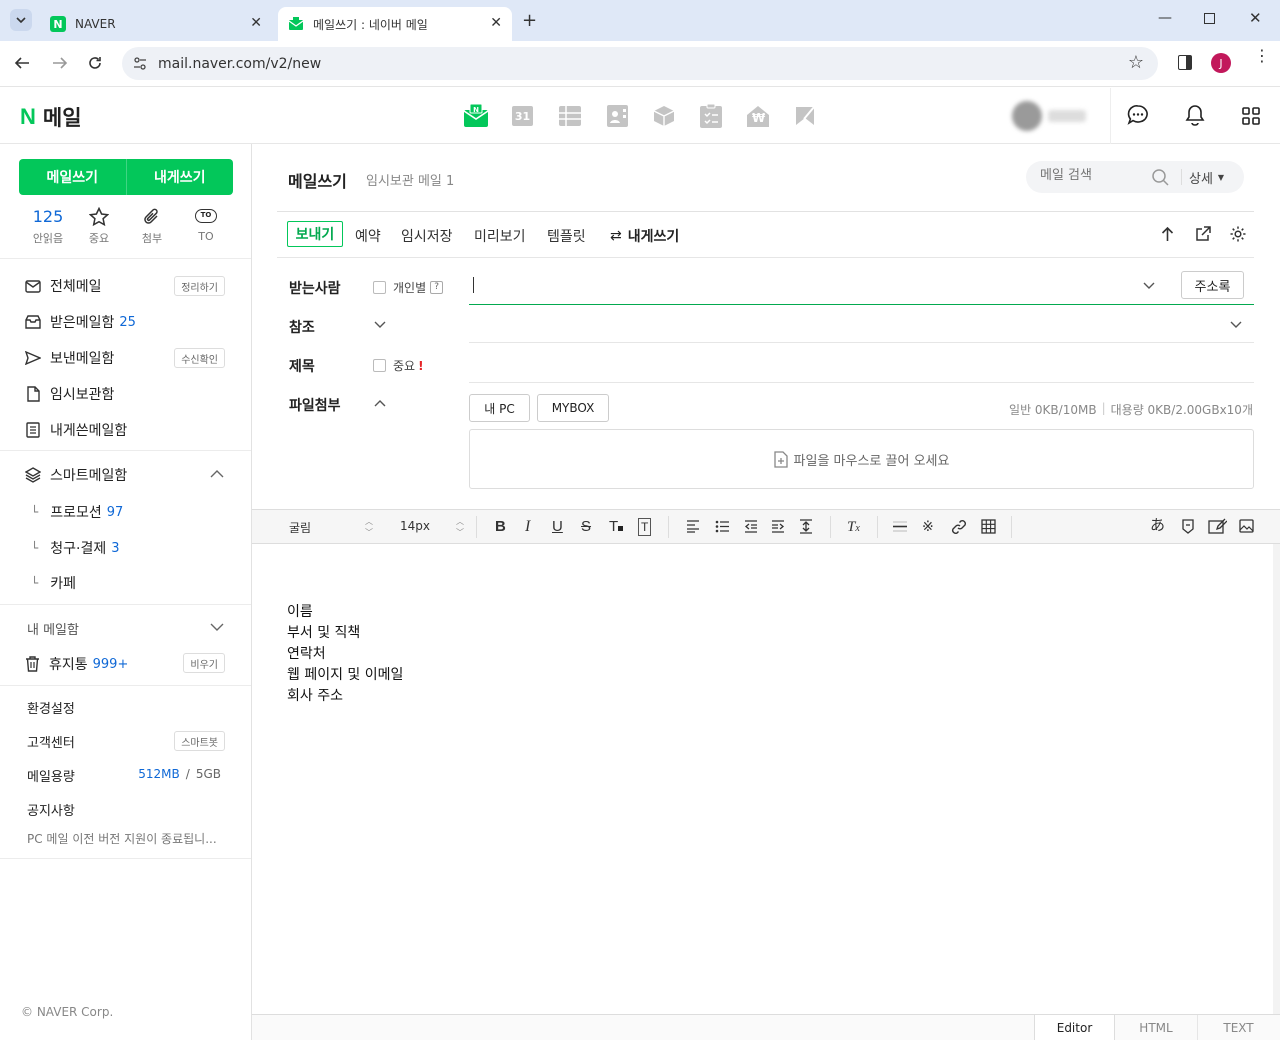  I want to click on save-draft-button: 임시저장, so click(427, 236).